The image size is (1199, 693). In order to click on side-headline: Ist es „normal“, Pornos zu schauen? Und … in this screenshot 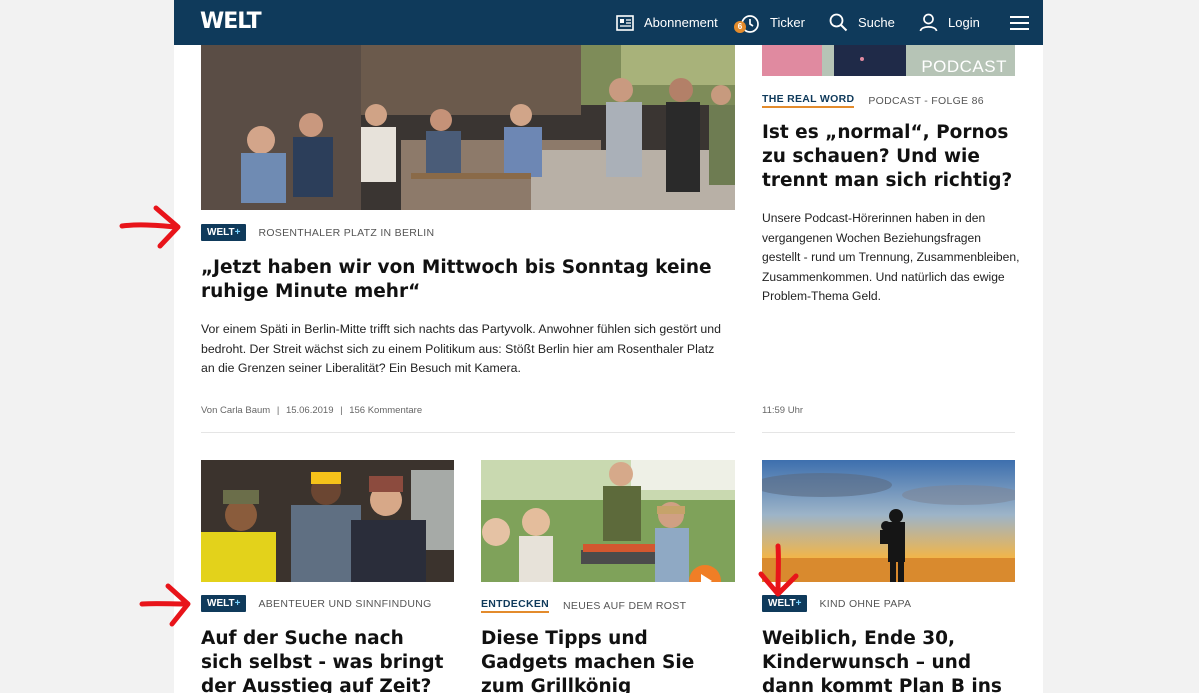, I will do `click(893, 157)`.